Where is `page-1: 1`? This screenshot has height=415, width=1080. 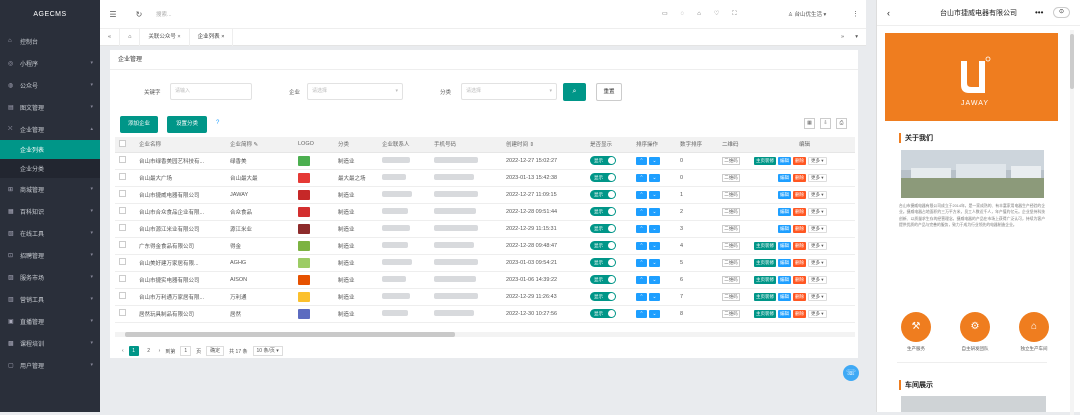 page-1: 1 is located at coordinates (133, 351).